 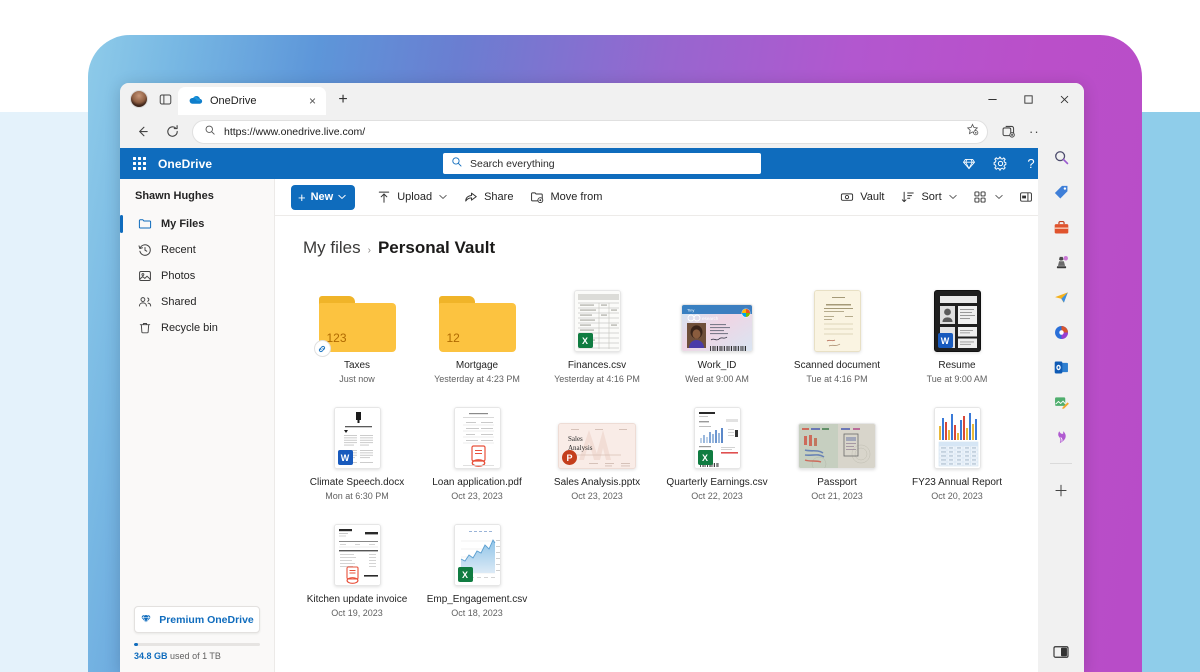 What do you see at coordinates (312, 101) in the screenshot?
I see `tab-close-icon: ×` at bounding box center [312, 101].